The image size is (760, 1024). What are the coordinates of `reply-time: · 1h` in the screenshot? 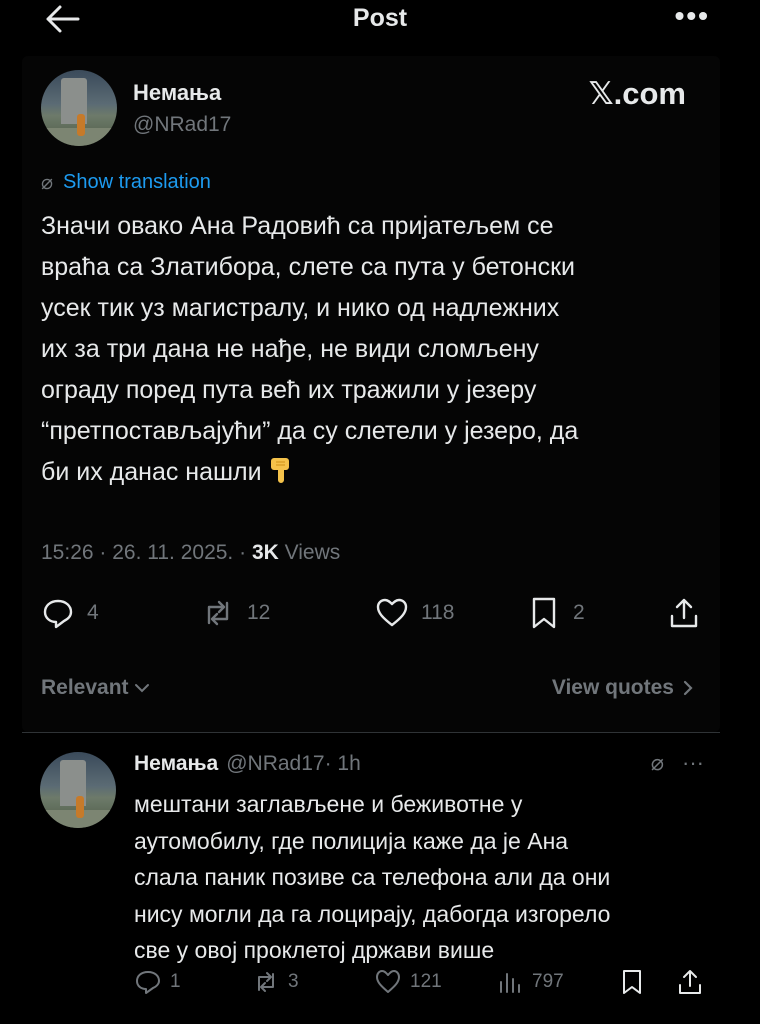 It's located at (342, 763).